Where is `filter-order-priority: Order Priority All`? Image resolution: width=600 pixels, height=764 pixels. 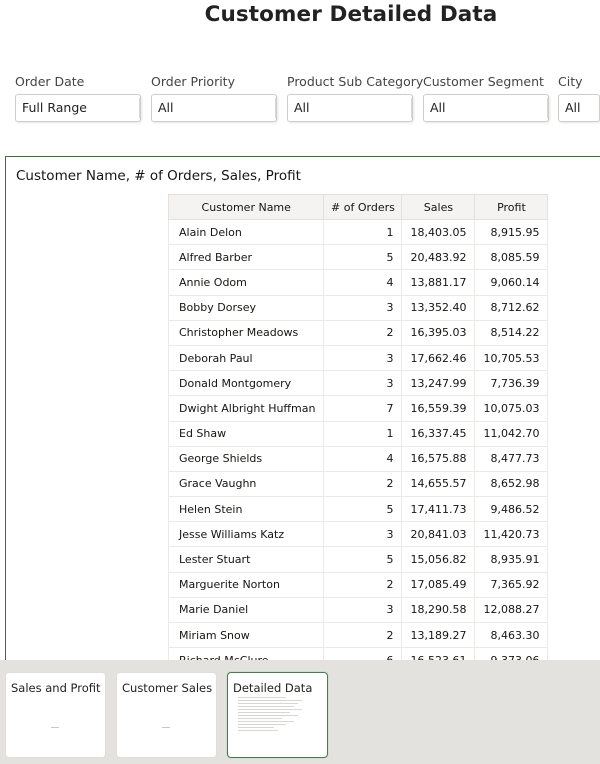 filter-order-priority: Order Priority All is located at coordinates (214, 98).